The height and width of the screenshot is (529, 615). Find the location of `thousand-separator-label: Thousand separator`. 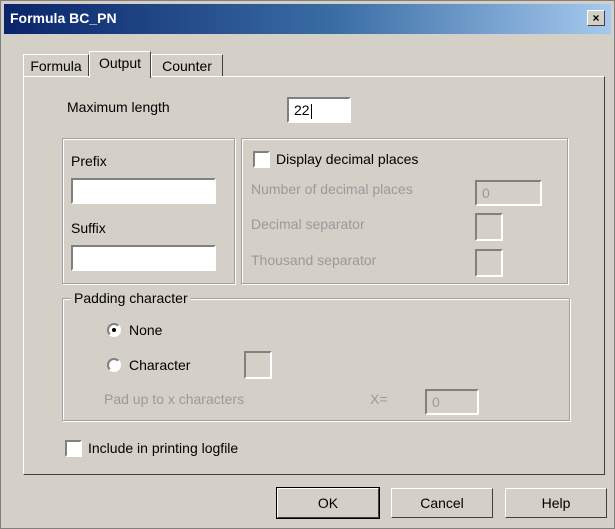

thousand-separator-label: Thousand separator is located at coordinates (314, 260).